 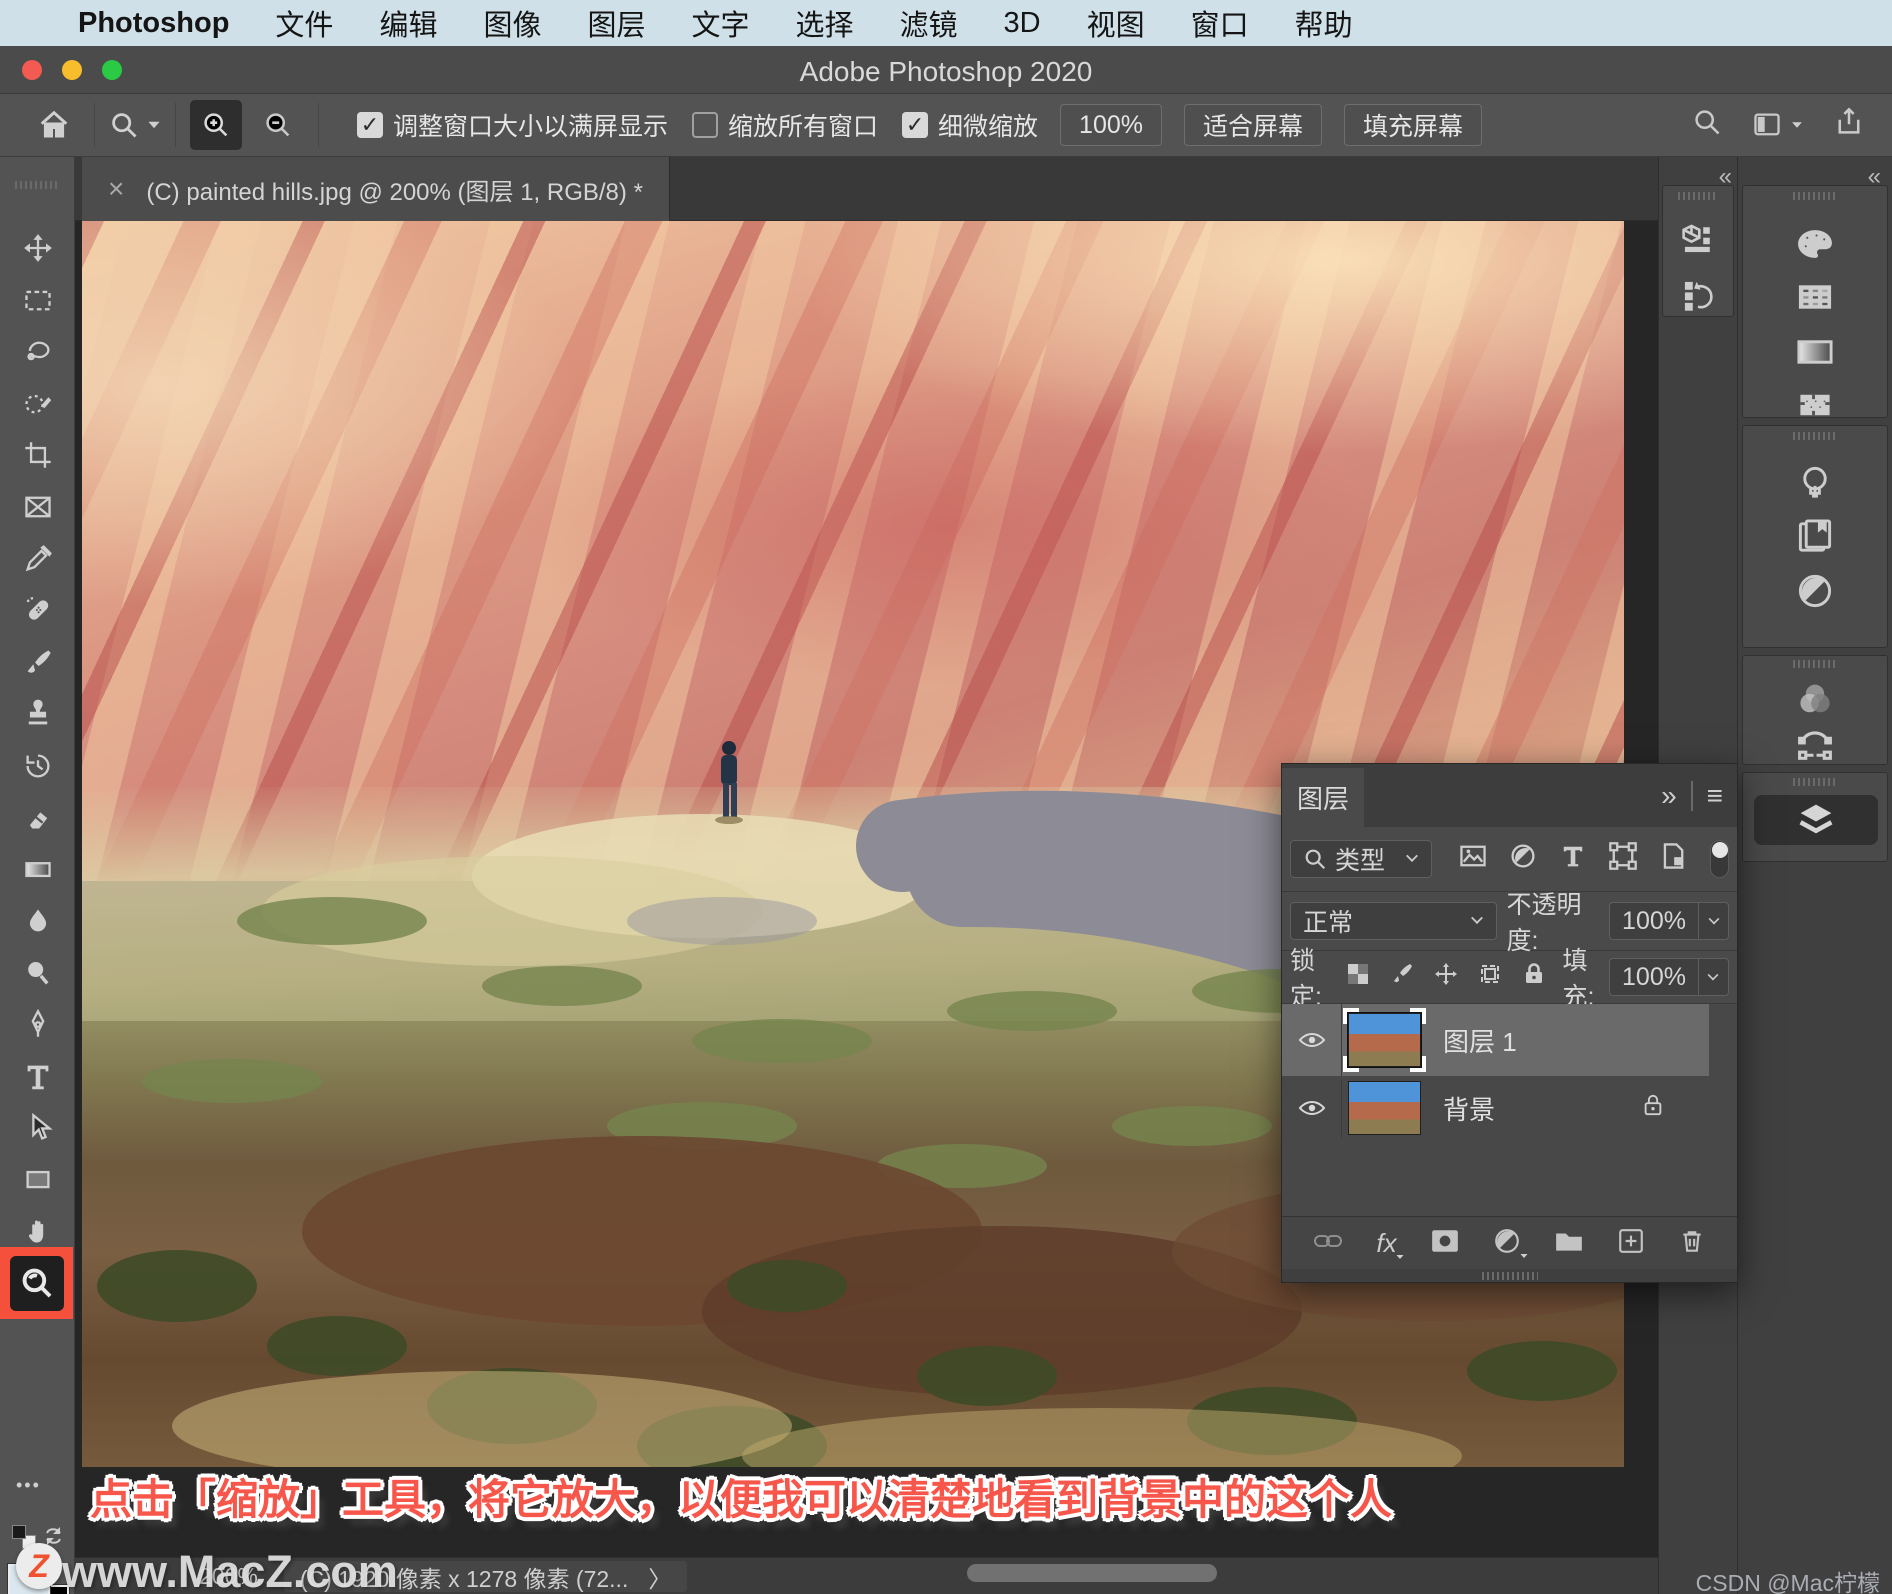 I want to click on zoom-all-windows-checkbox: 缩放所有窗口, so click(x=785, y=125).